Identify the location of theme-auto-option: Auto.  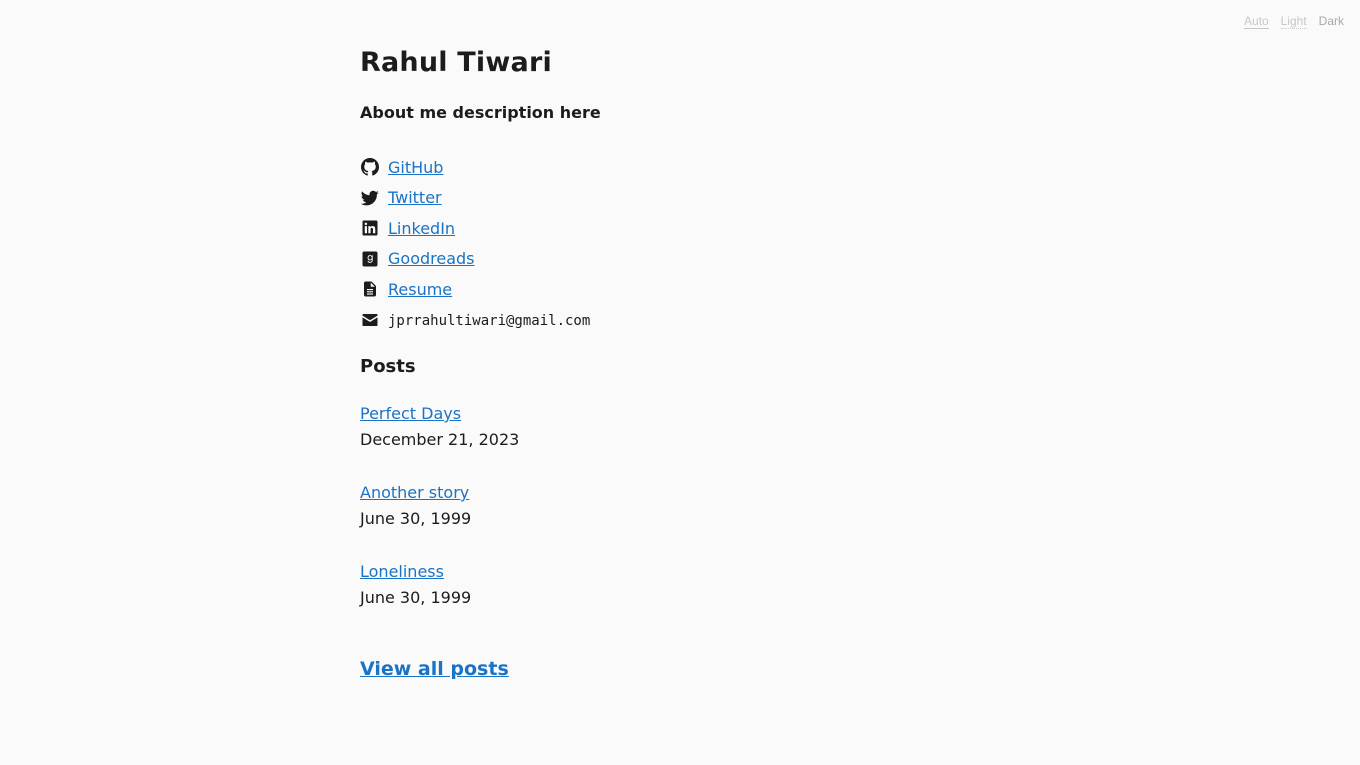
(1256, 21).